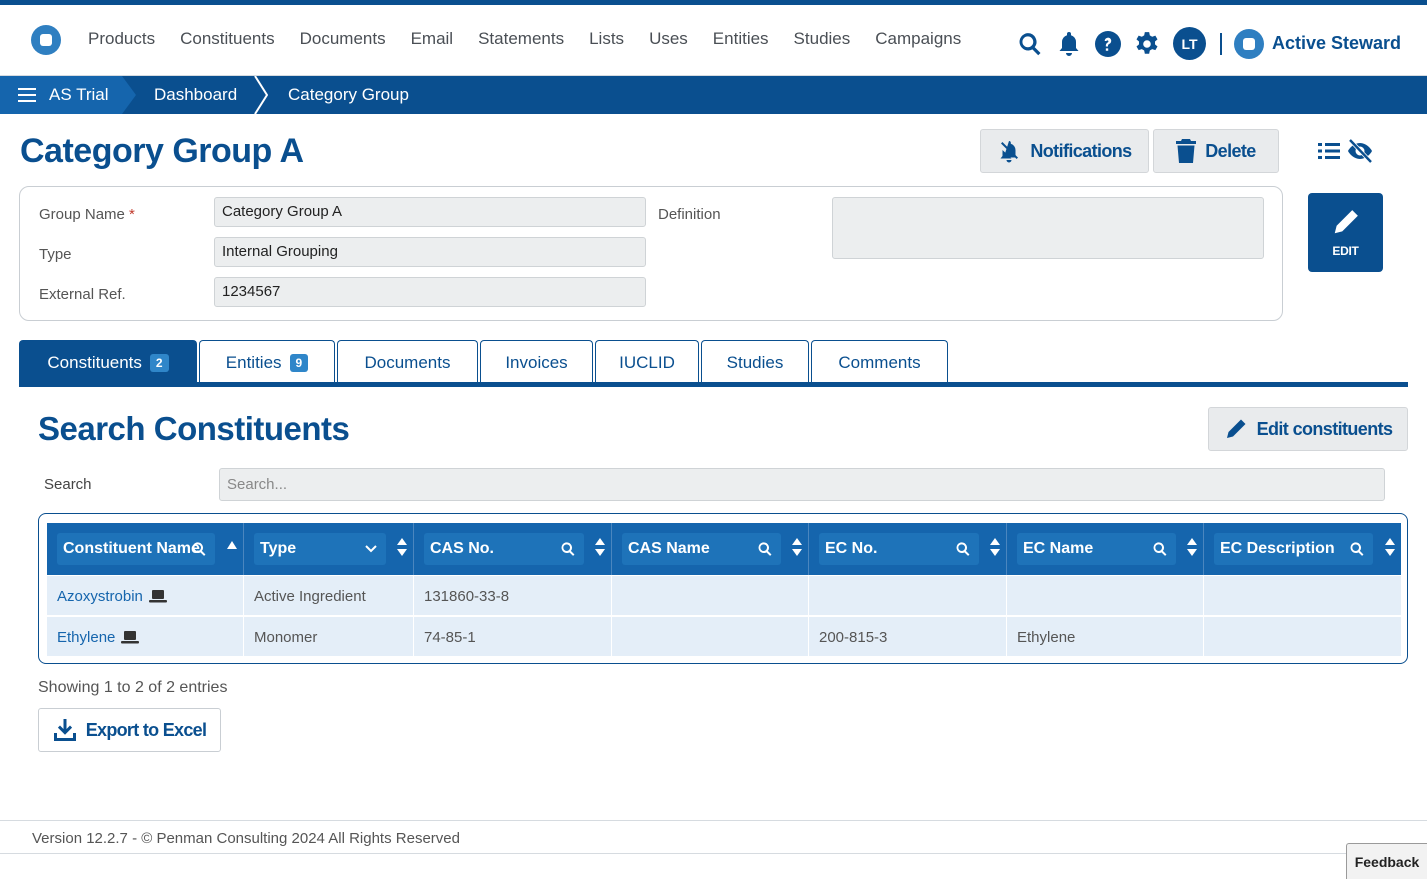  I want to click on breadcrumb: AS Trial Dashboard Category Group, so click(713, 95).